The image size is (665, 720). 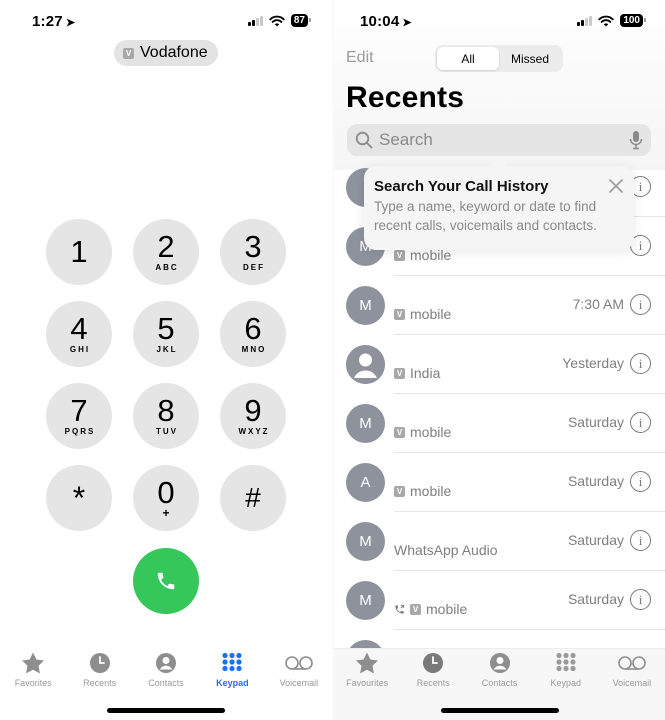 I want to click on avatar, so click(x=365, y=364).